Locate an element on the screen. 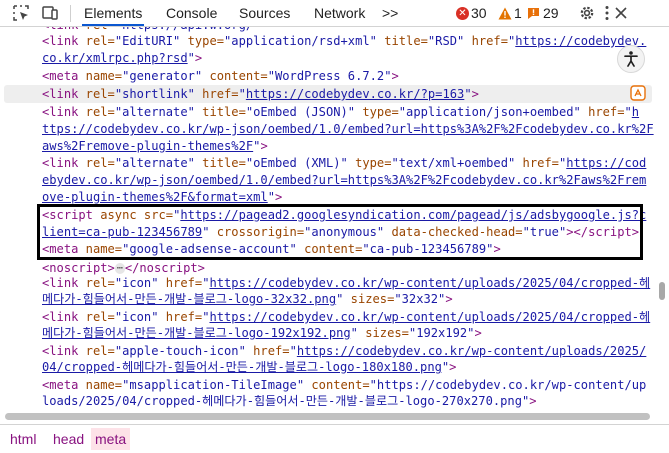  accessibility-tree-button is located at coordinates (631, 59).